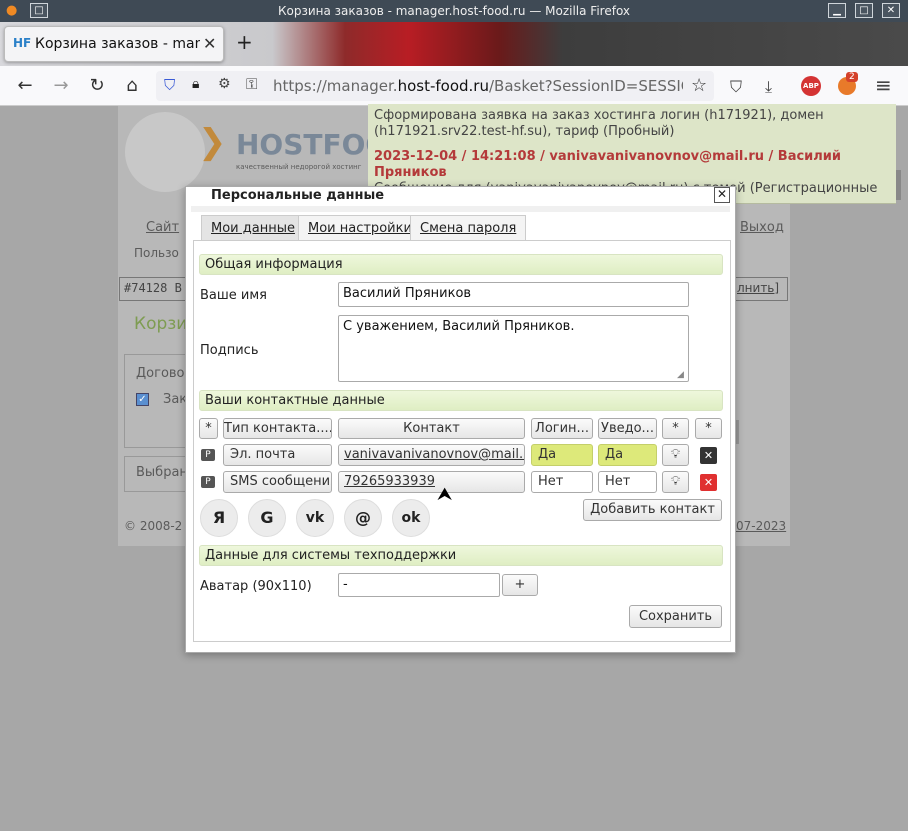 This screenshot has height=831, width=908. What do you see at coordinates (253, 227) in the screenshot?
I see `tab-my-data: Мои данные` at bounding box center [253, 227].